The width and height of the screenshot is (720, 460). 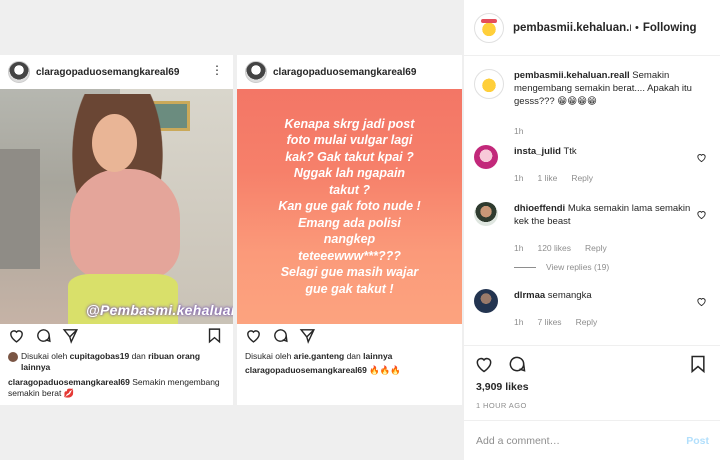 I want to click on comment-username: insta_julid, so click(x=537, y=151).